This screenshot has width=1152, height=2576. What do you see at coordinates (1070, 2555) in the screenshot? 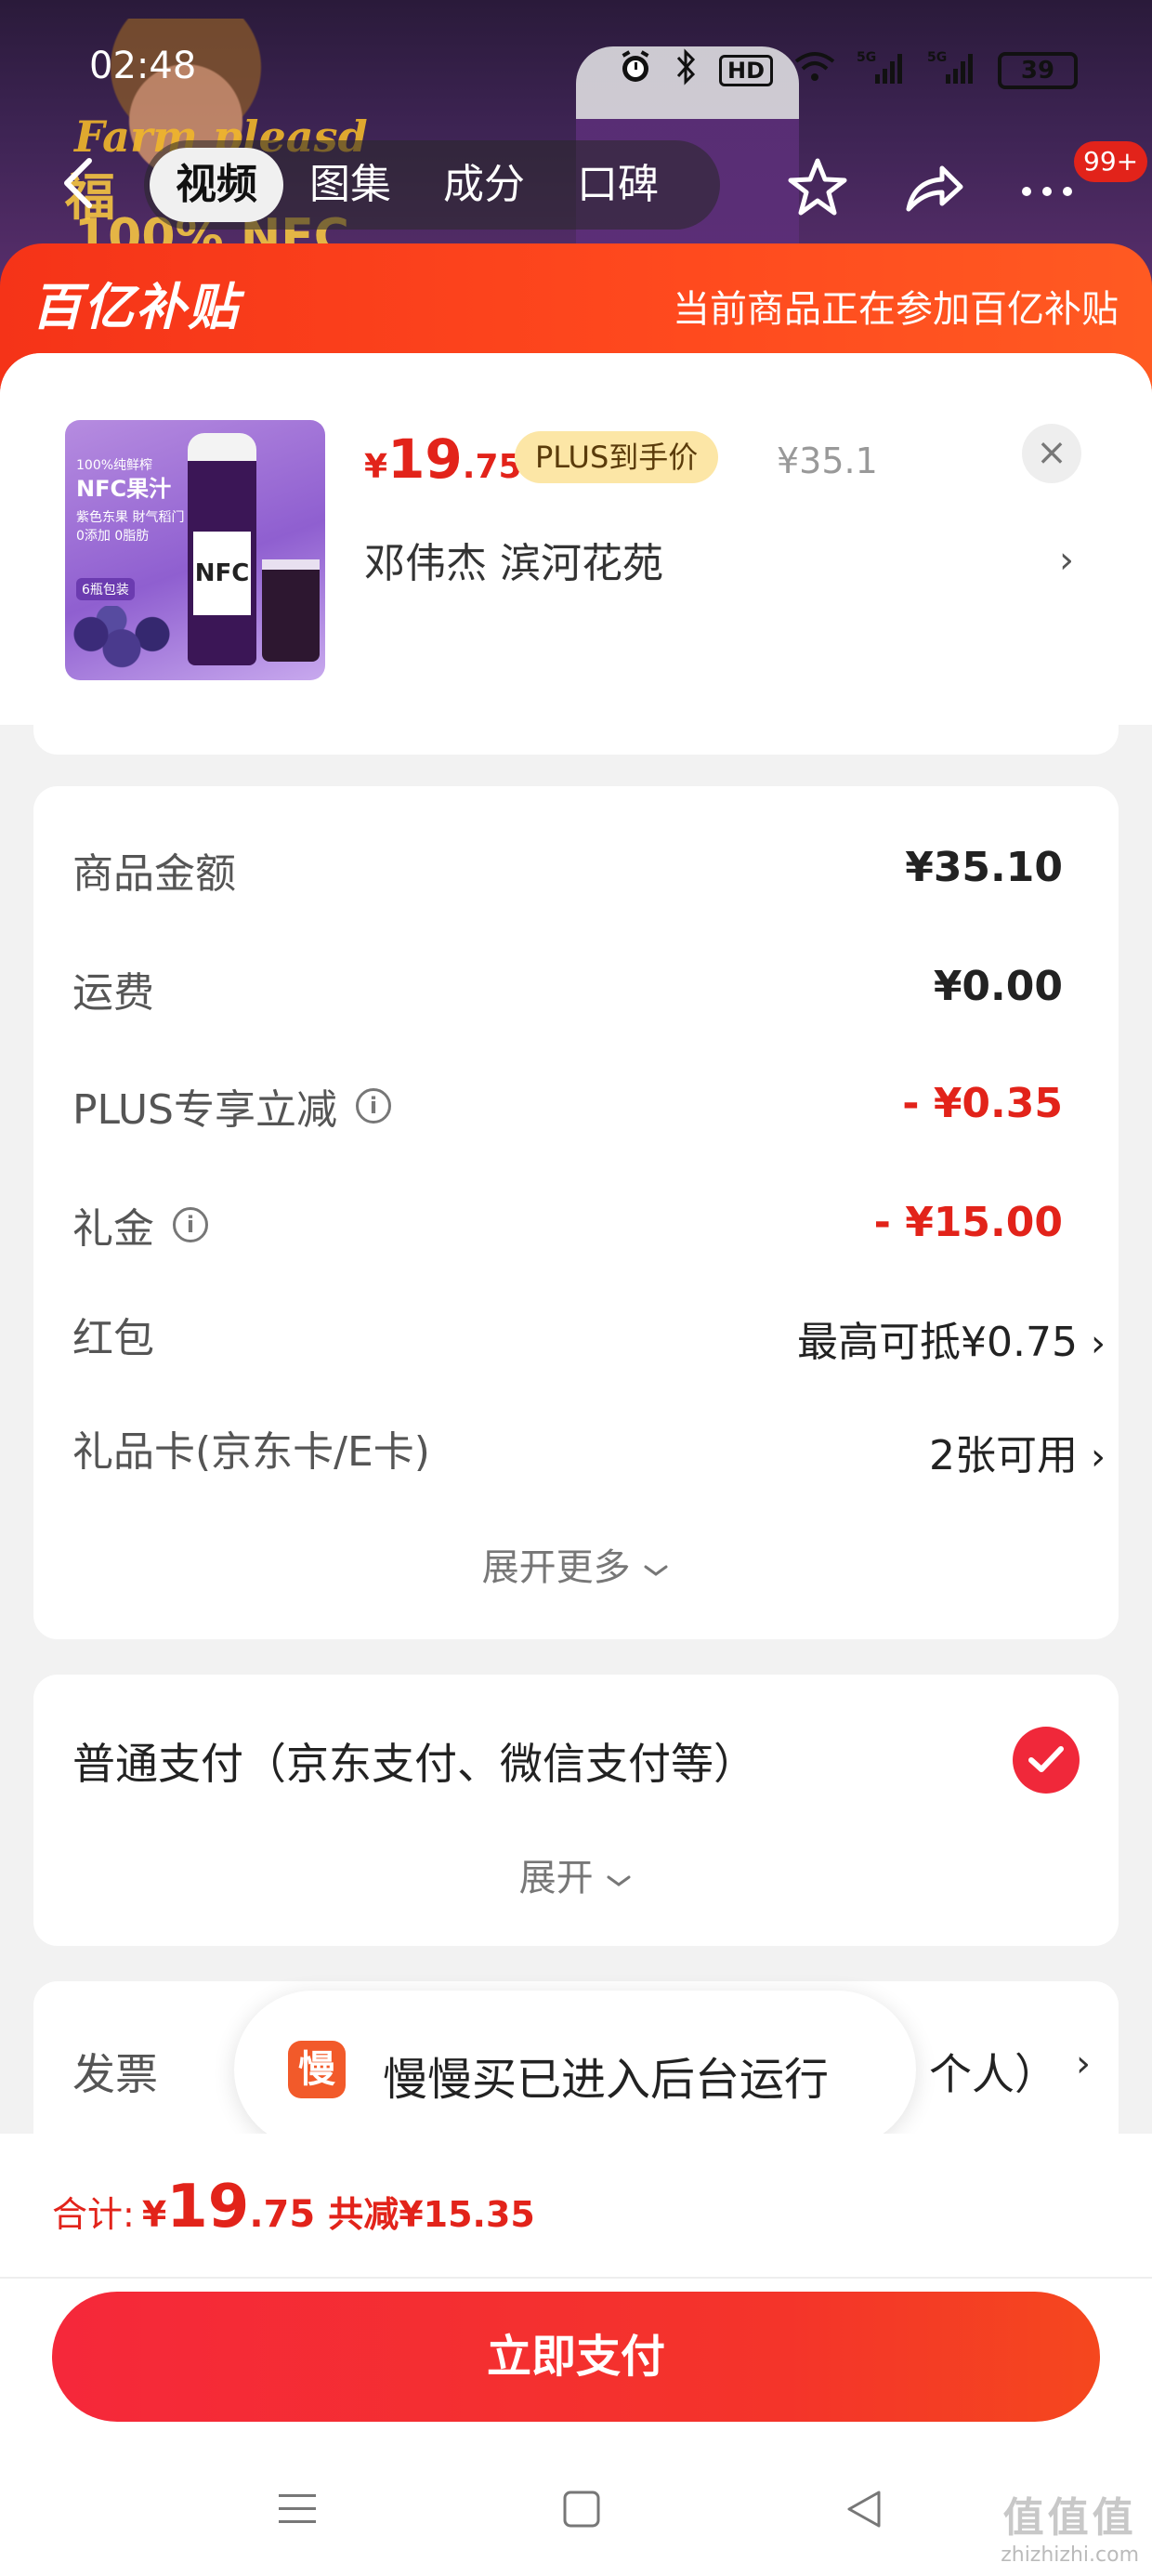
I see `watermark-site: zhizhizhi.com` at bounding box center [1070, 2555].